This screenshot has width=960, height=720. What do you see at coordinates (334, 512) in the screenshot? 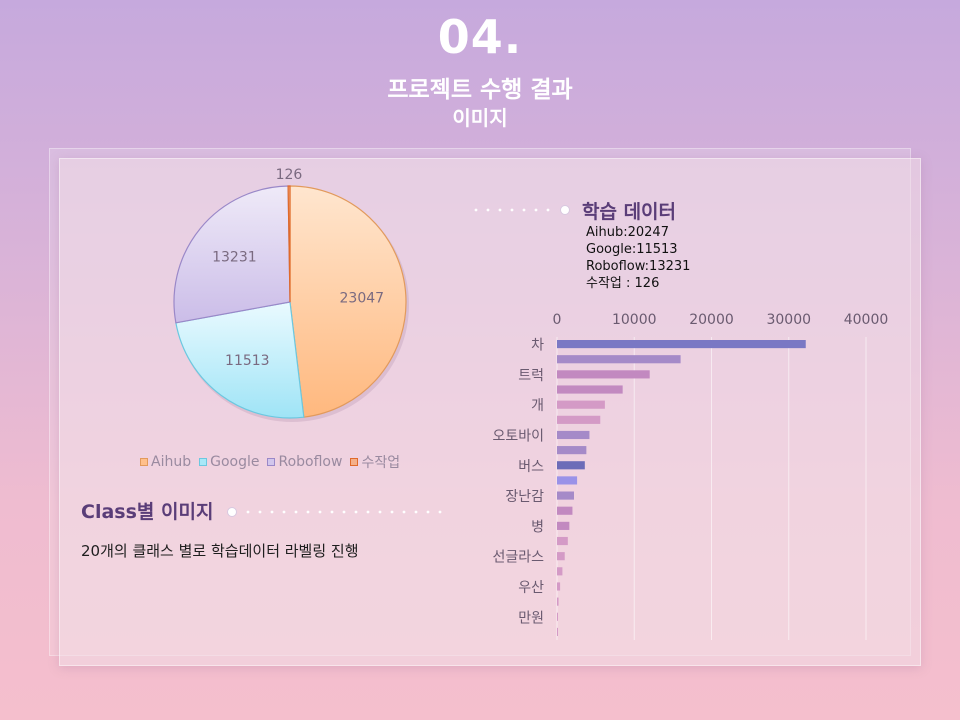
I see `dotted-connector-left` at bounding box center [334, 512].